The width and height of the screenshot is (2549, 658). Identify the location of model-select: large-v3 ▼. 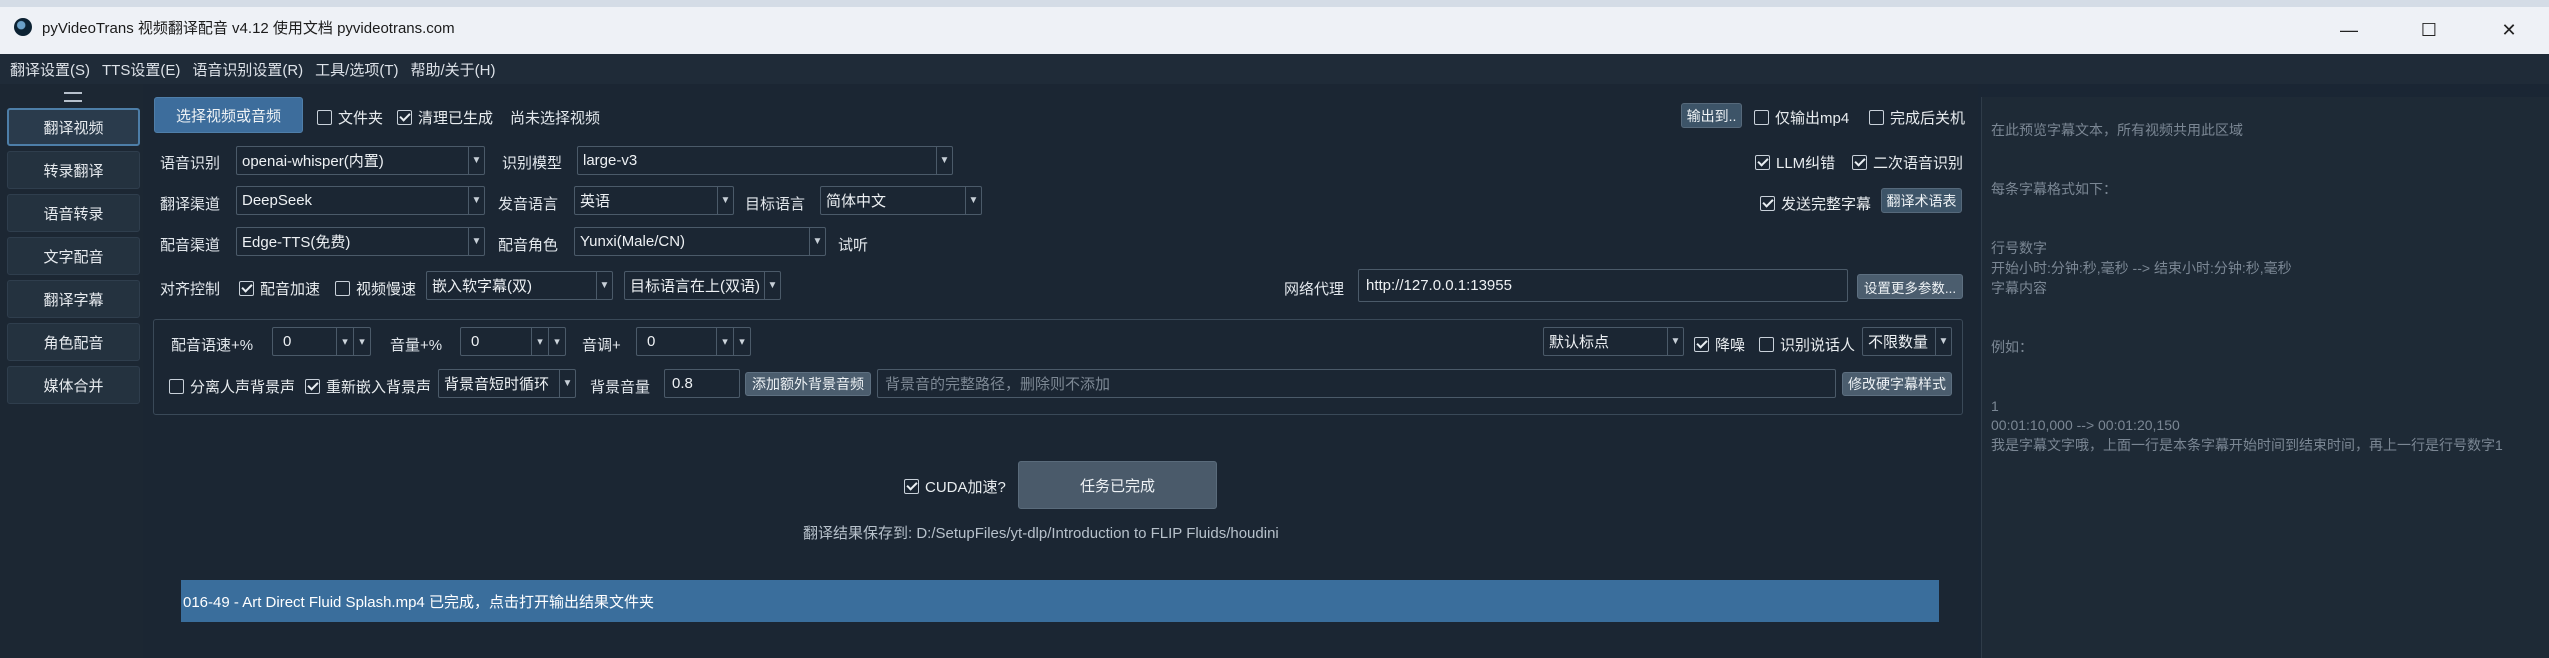
(765, 160).